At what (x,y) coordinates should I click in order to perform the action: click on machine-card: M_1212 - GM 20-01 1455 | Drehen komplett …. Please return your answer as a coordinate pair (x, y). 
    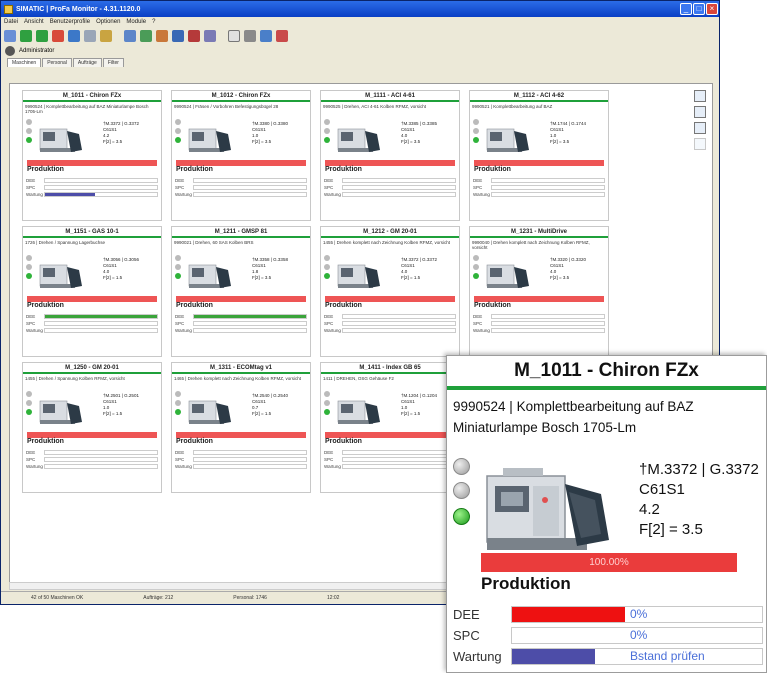
    Looking at the image, I should click on (390, 291).